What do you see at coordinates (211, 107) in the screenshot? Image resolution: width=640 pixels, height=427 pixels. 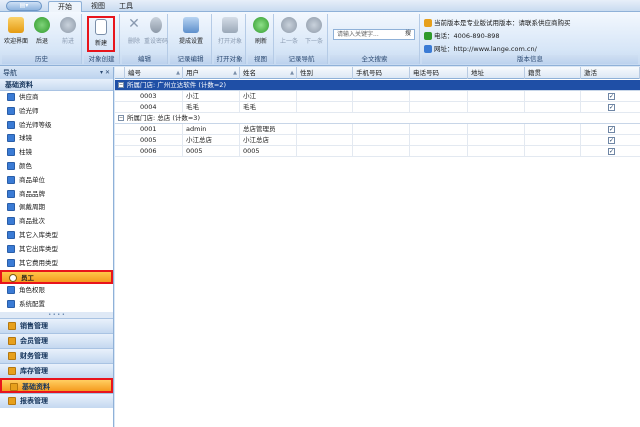 I see `cell-user: 毛毛` at bounding box center [211, 107].